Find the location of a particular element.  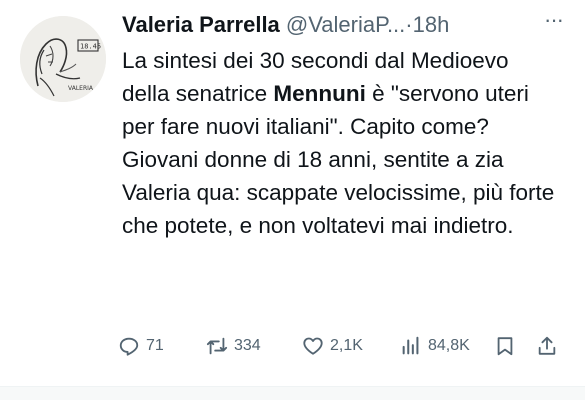

author-name: Valeria Parrella is located at coordinates (201, 24).